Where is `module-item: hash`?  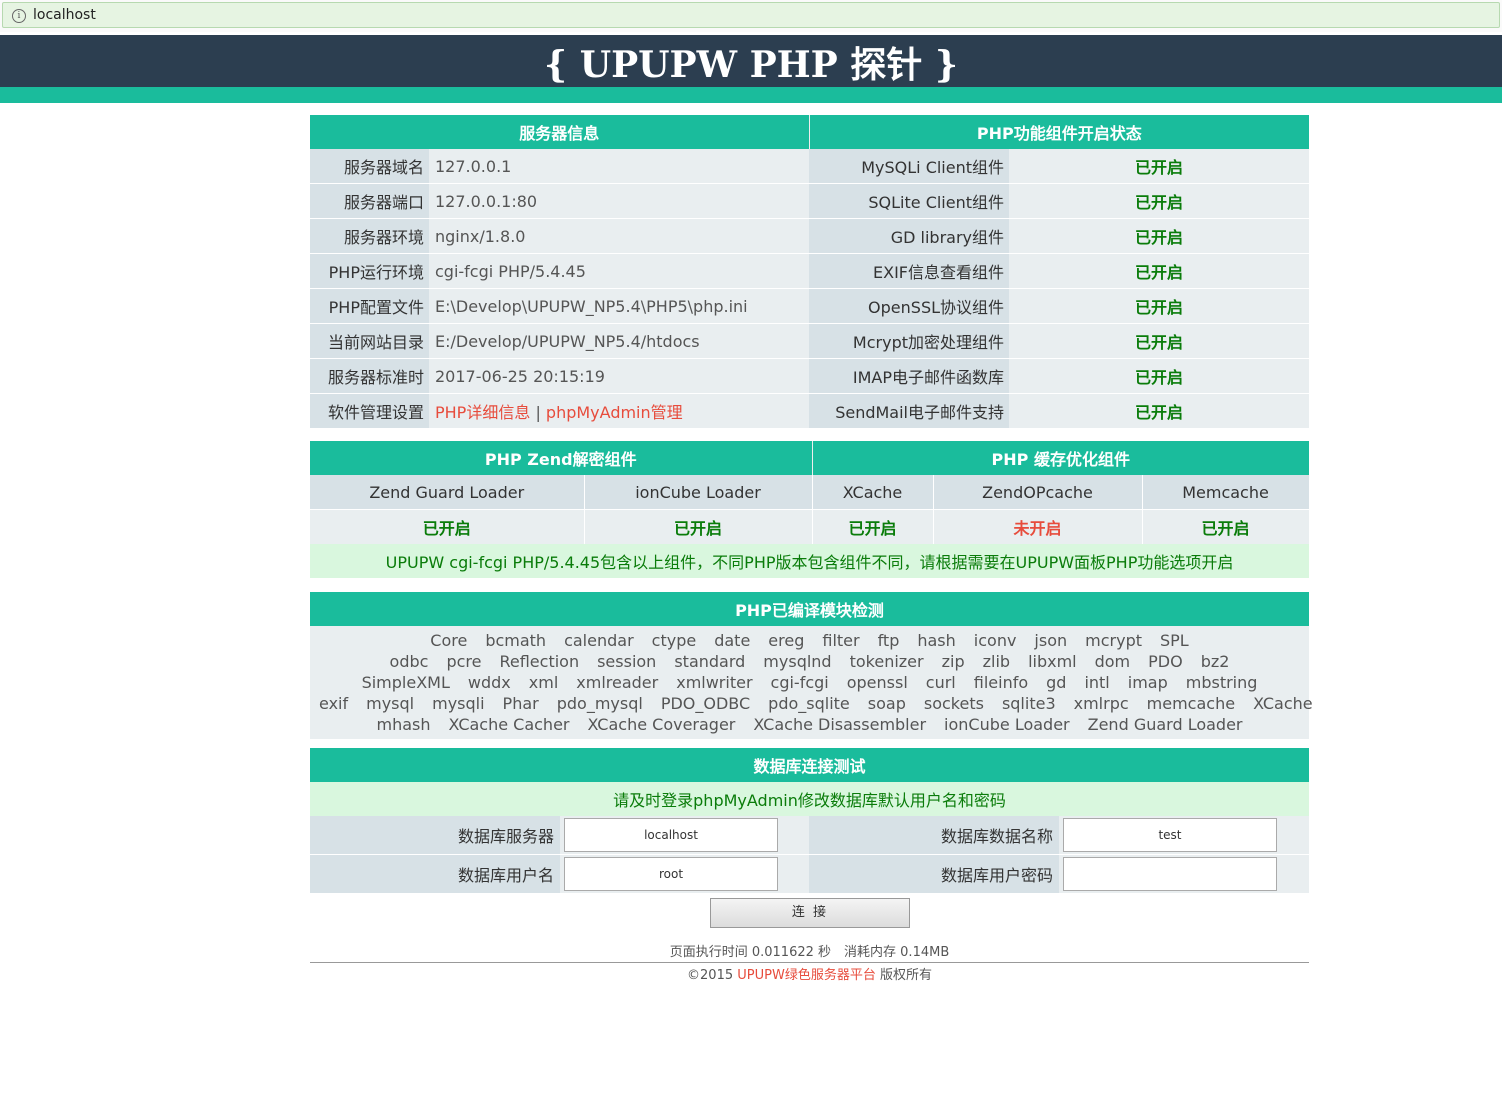 module-item: hash is located at coordinates (936, 640).